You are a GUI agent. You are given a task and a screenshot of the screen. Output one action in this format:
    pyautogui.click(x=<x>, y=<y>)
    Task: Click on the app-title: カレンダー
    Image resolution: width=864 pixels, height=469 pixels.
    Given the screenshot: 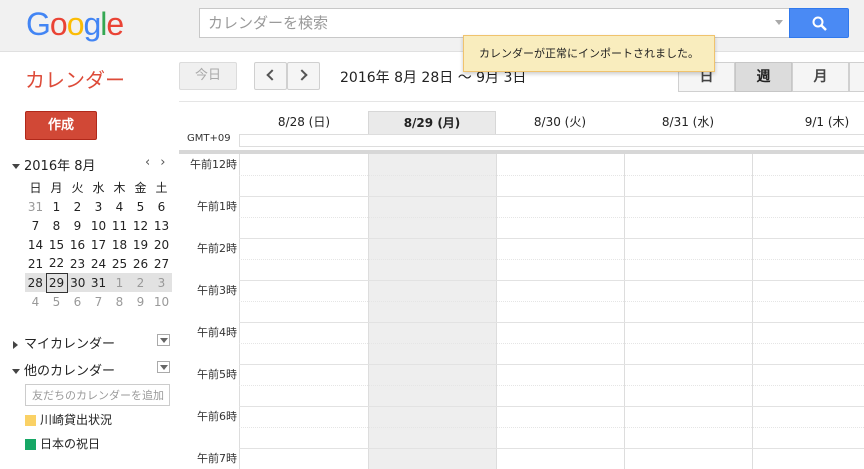 What is the action you would take?
    pyautogui.click(x=75, y=78)
    